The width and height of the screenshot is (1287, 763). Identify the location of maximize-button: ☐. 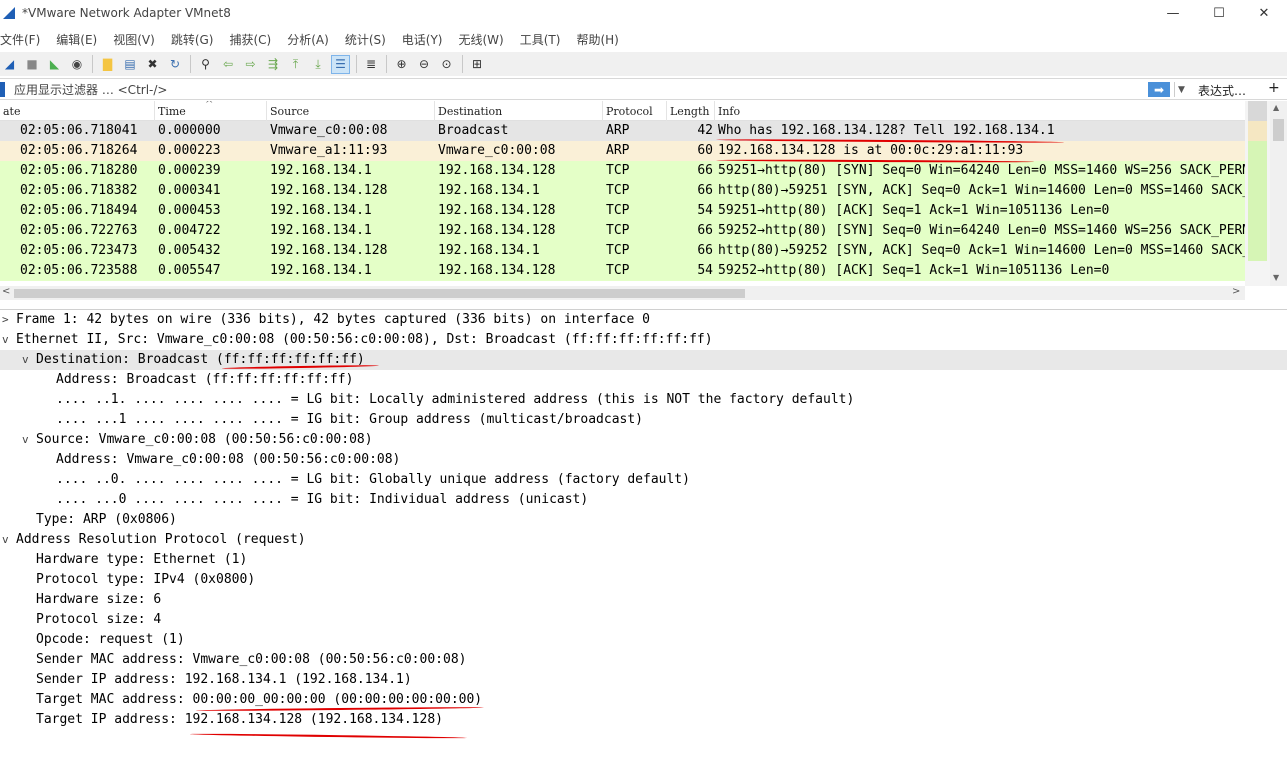
(1219, 13).